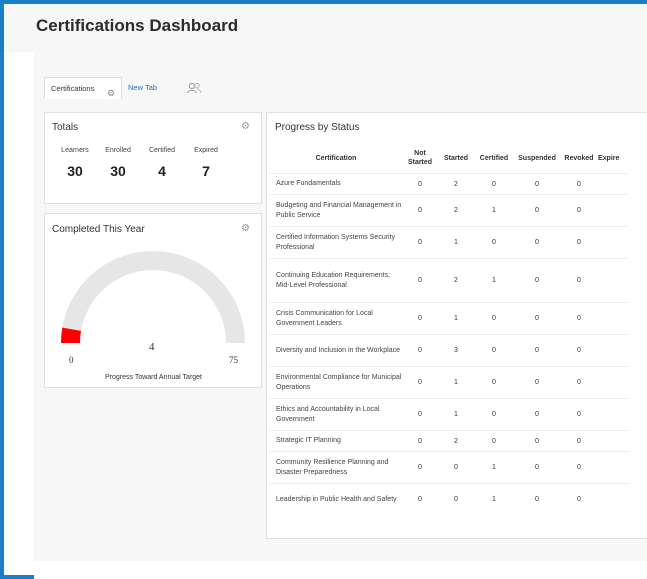 The width and height of the screenshot is (647, 579). Describe the element at coordinates (162, 150) in the screenshot. I see `stat-label-certified: Certified` at that location.